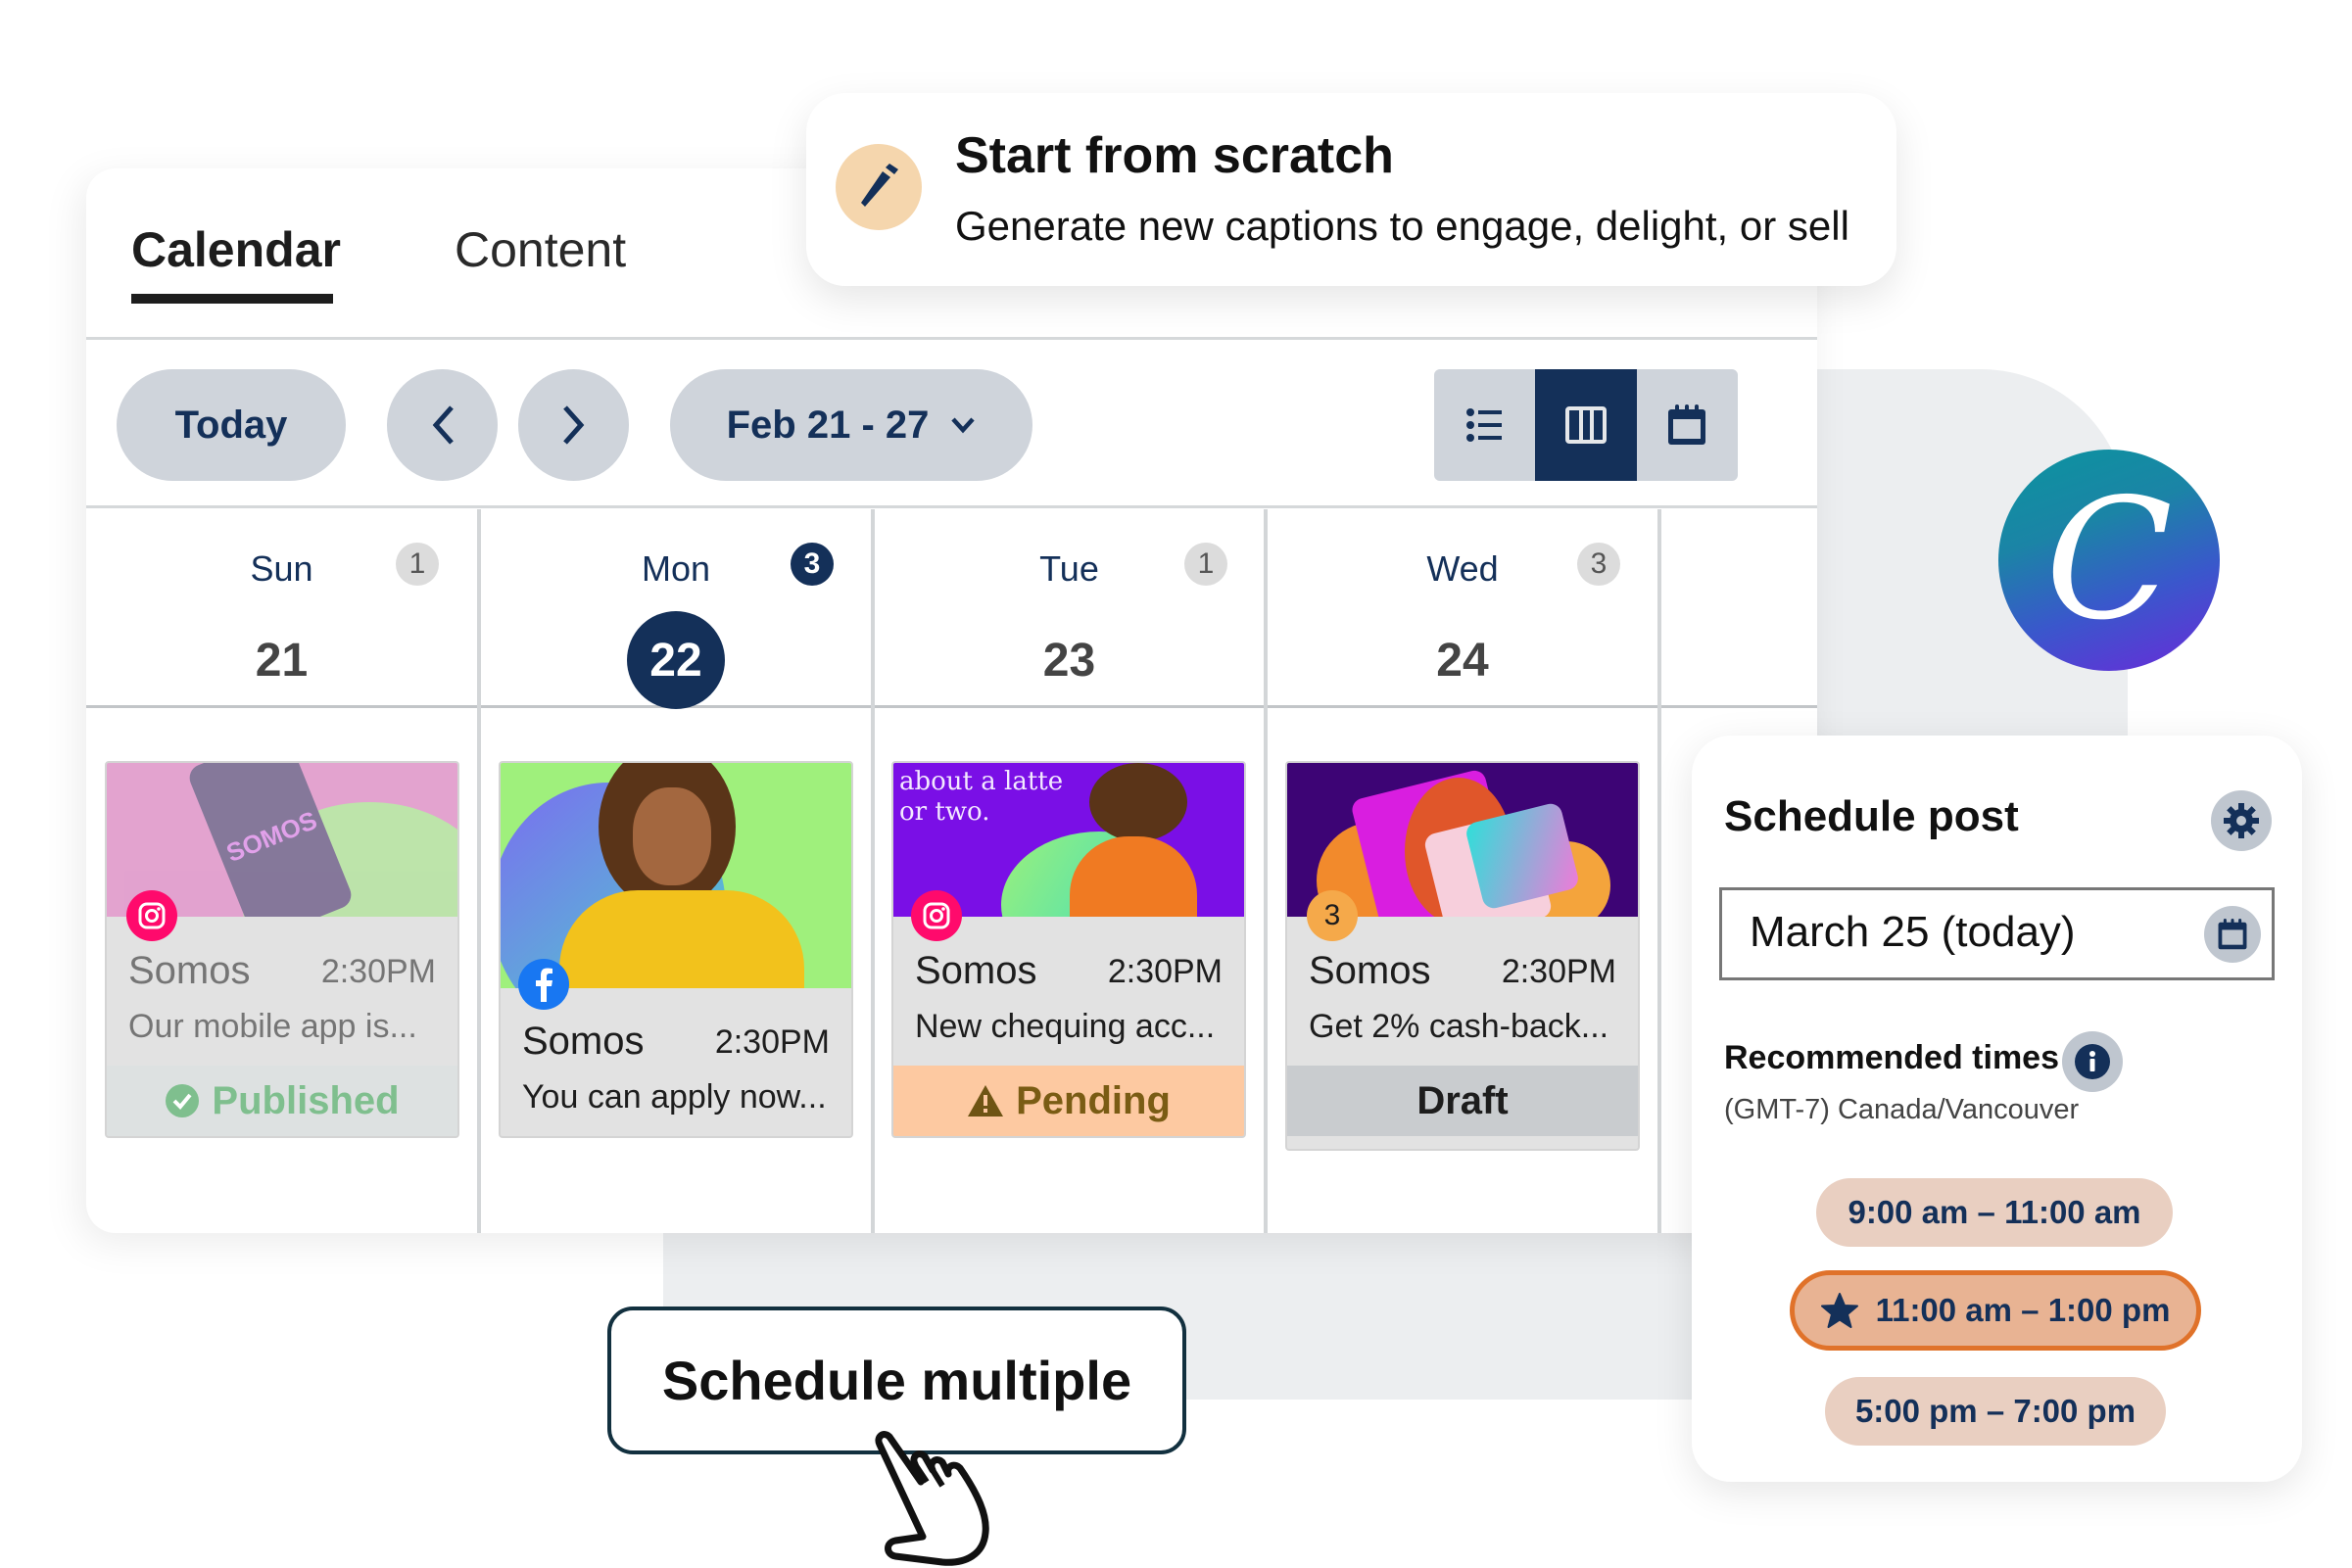 The image size is (2352, 1568). What do you see at coordinates (306, 1100) in the screenshot?
I see `status-label: Published` at bounding box center [306, 1100].